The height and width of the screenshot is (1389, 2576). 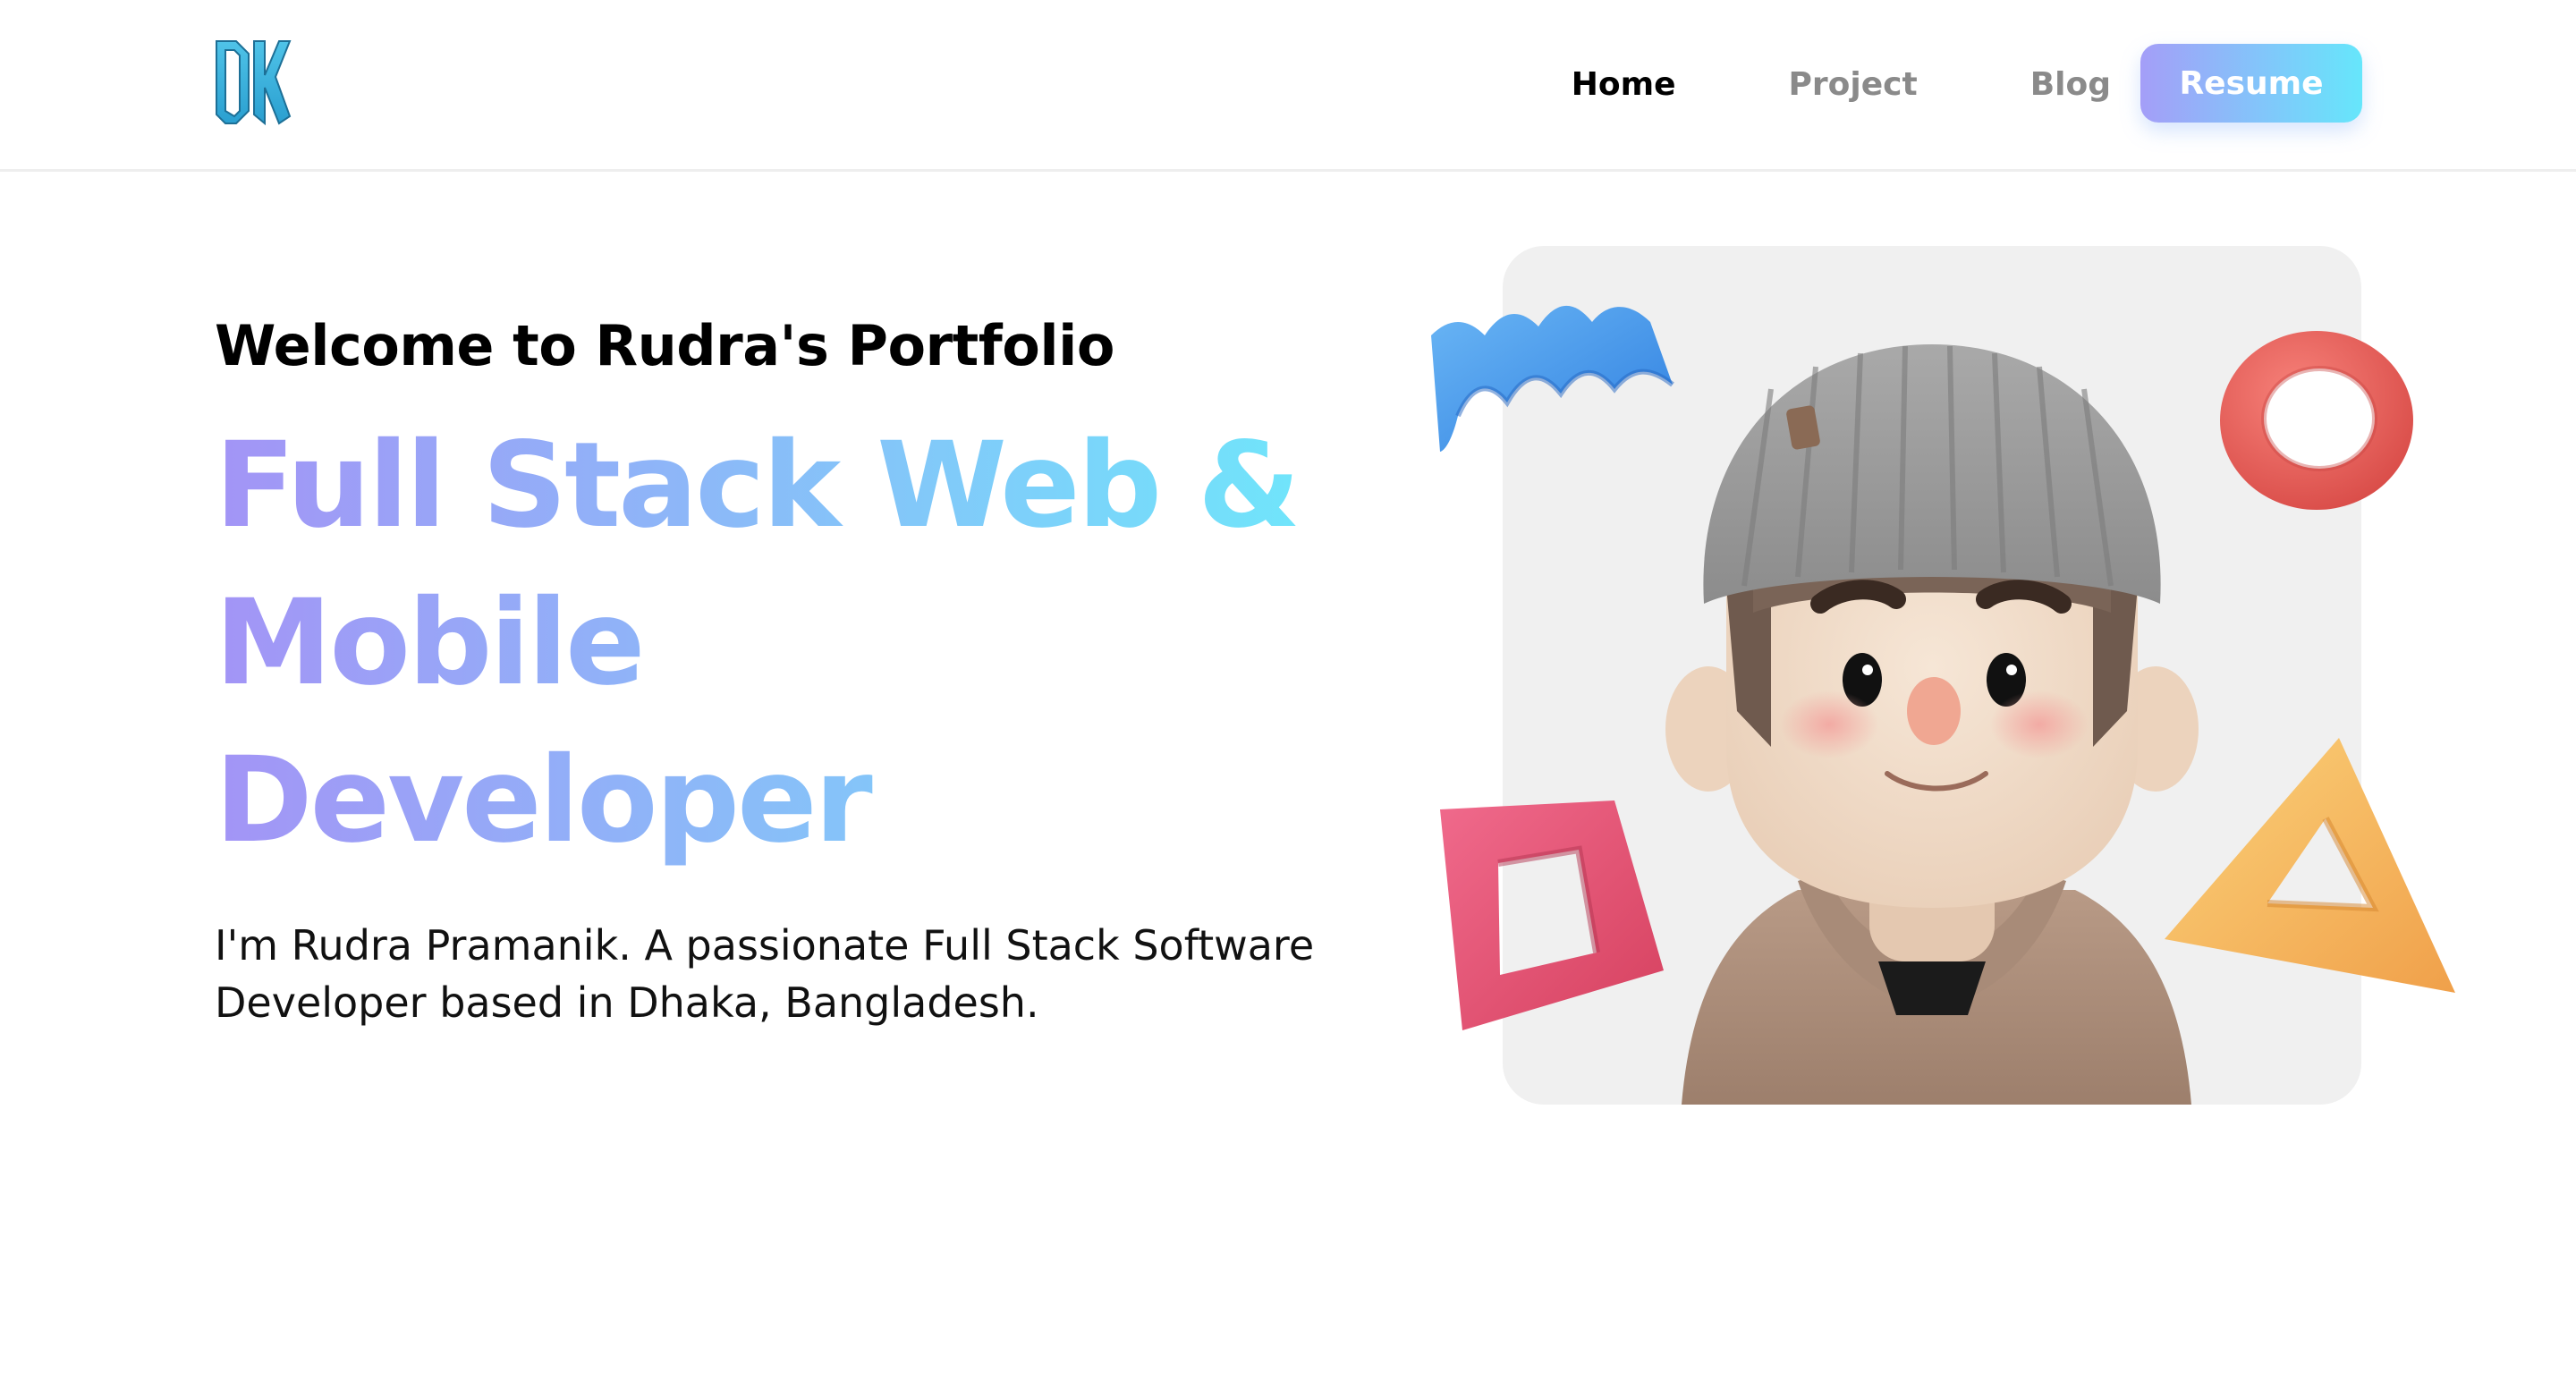 I want to click on welcome-heading: Welcome to Rudra's Portfolio, so click(x=664, y=345).